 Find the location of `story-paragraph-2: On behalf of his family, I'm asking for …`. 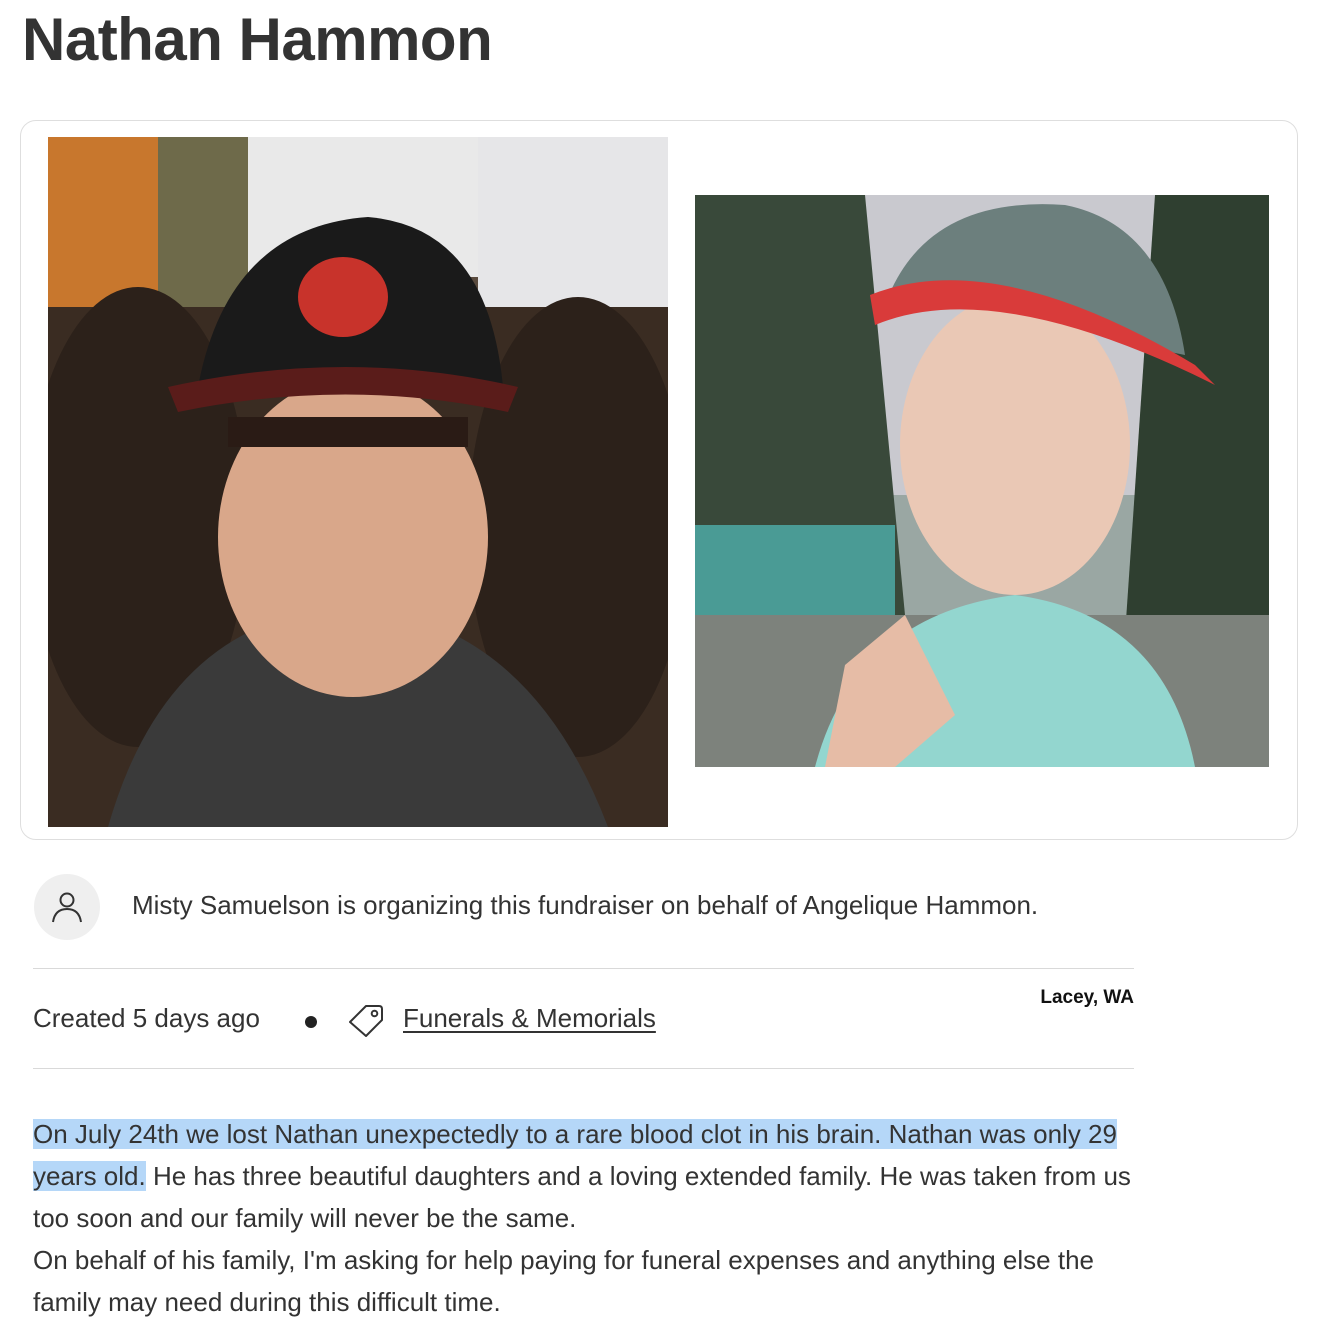

story-paragraph-2: On behalf of his family, I'm asking for … is located at coordinates (563, 1281).